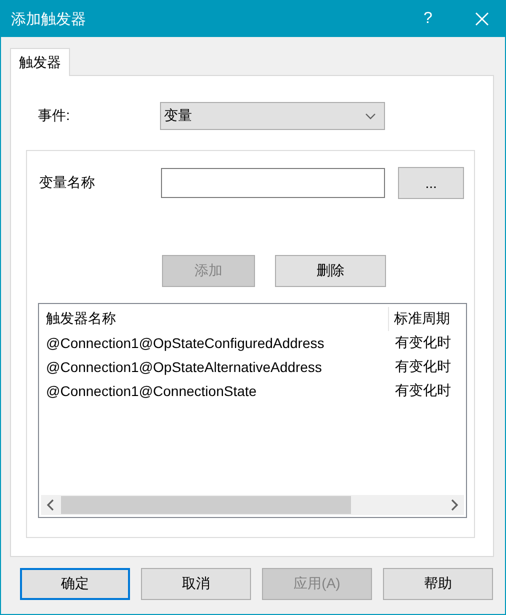 This screenshot has height=615, width=506. What do you see at coordinates (272, 116) in the screenshot?
I see `event-dropdown: 变量` at bounding box center [272, 116].